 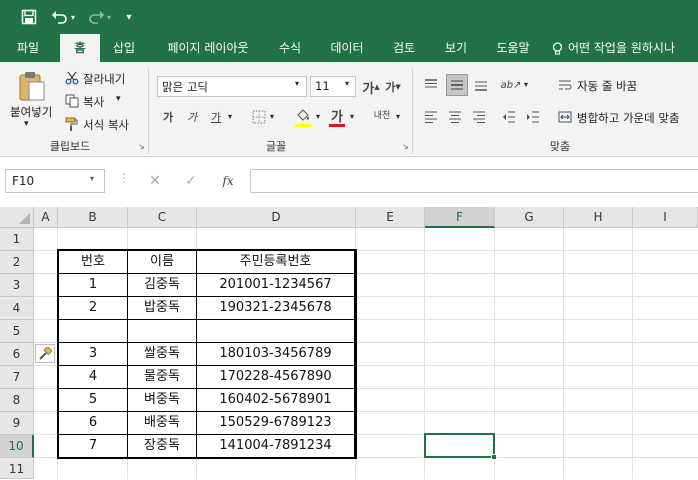 What do you see at coordinates (390, 217) in the screenshot?
I see `column-header-e: E` at bounding box center [390, 217].